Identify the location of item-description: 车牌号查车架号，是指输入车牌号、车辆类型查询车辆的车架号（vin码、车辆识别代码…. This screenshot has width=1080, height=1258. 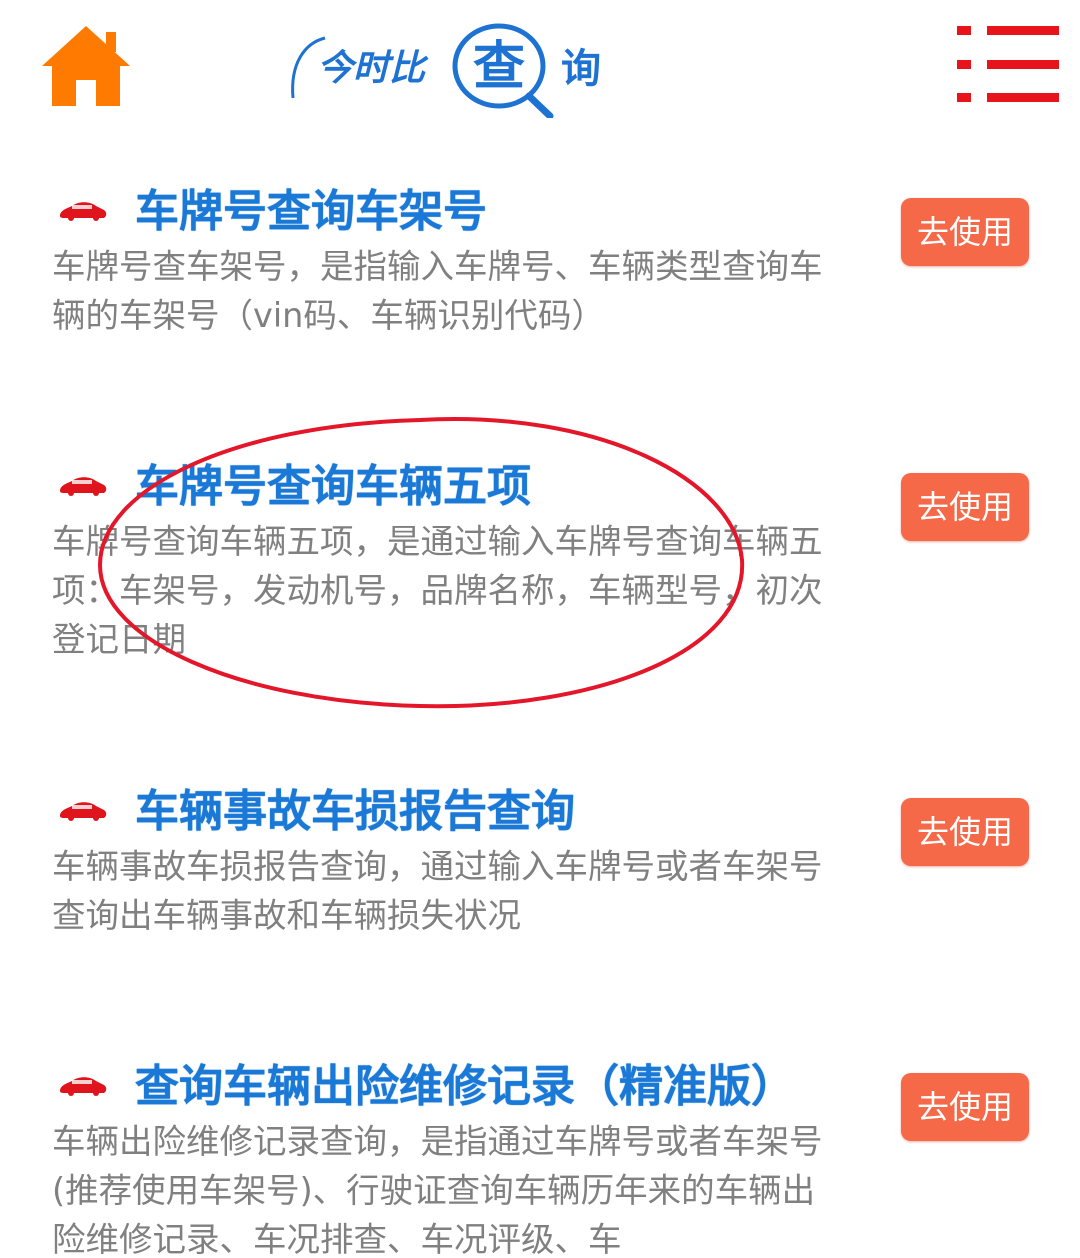
(437, 291).